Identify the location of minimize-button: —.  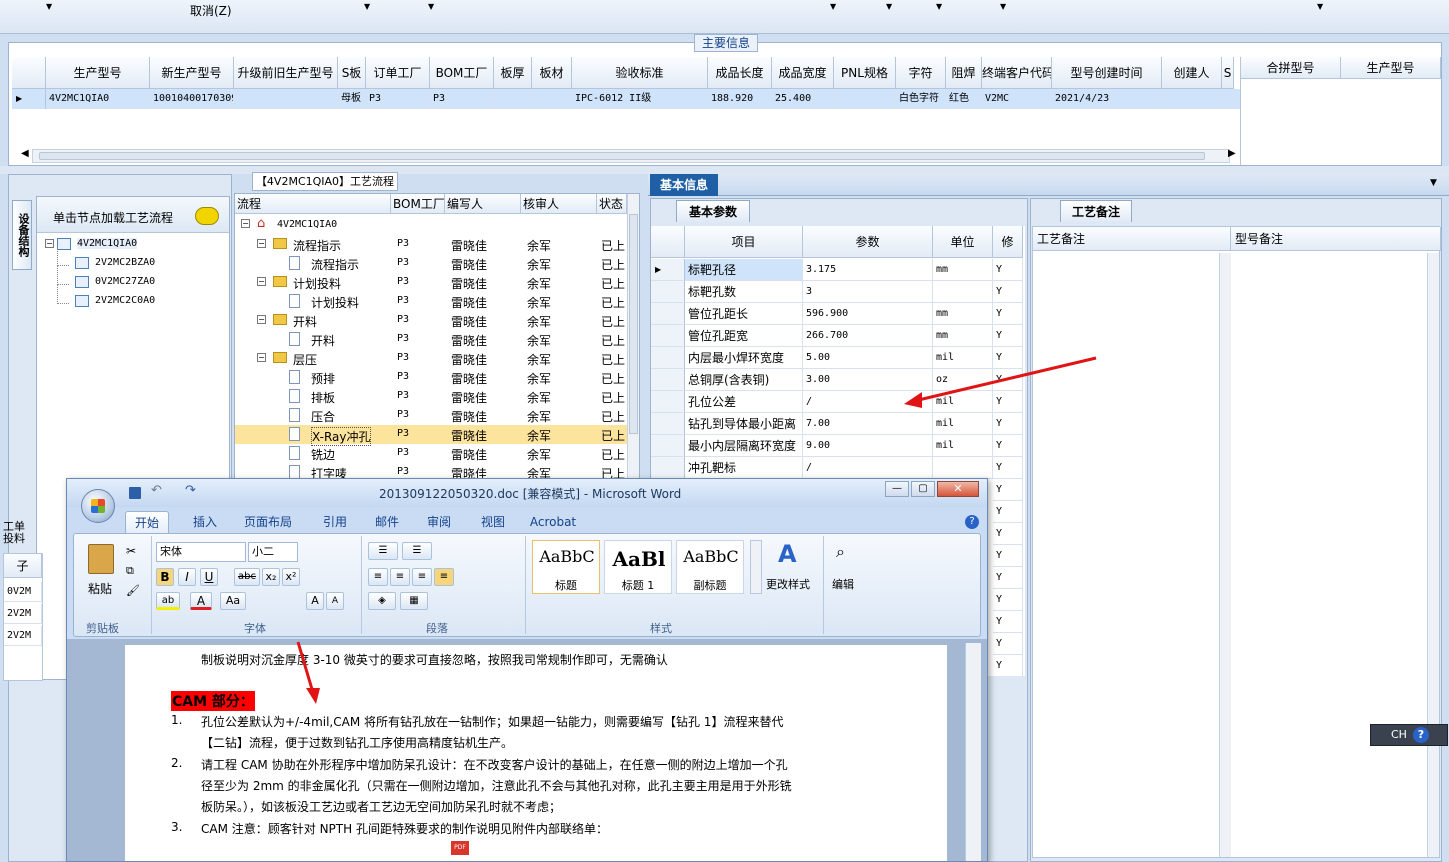
(897, 489).